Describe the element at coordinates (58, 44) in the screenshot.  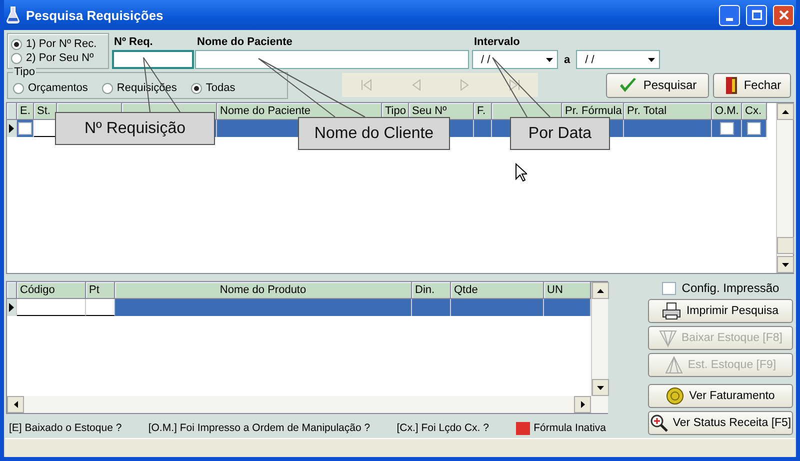
I see `search-mode-radio: 1) Por Nº Rec.` at that location.